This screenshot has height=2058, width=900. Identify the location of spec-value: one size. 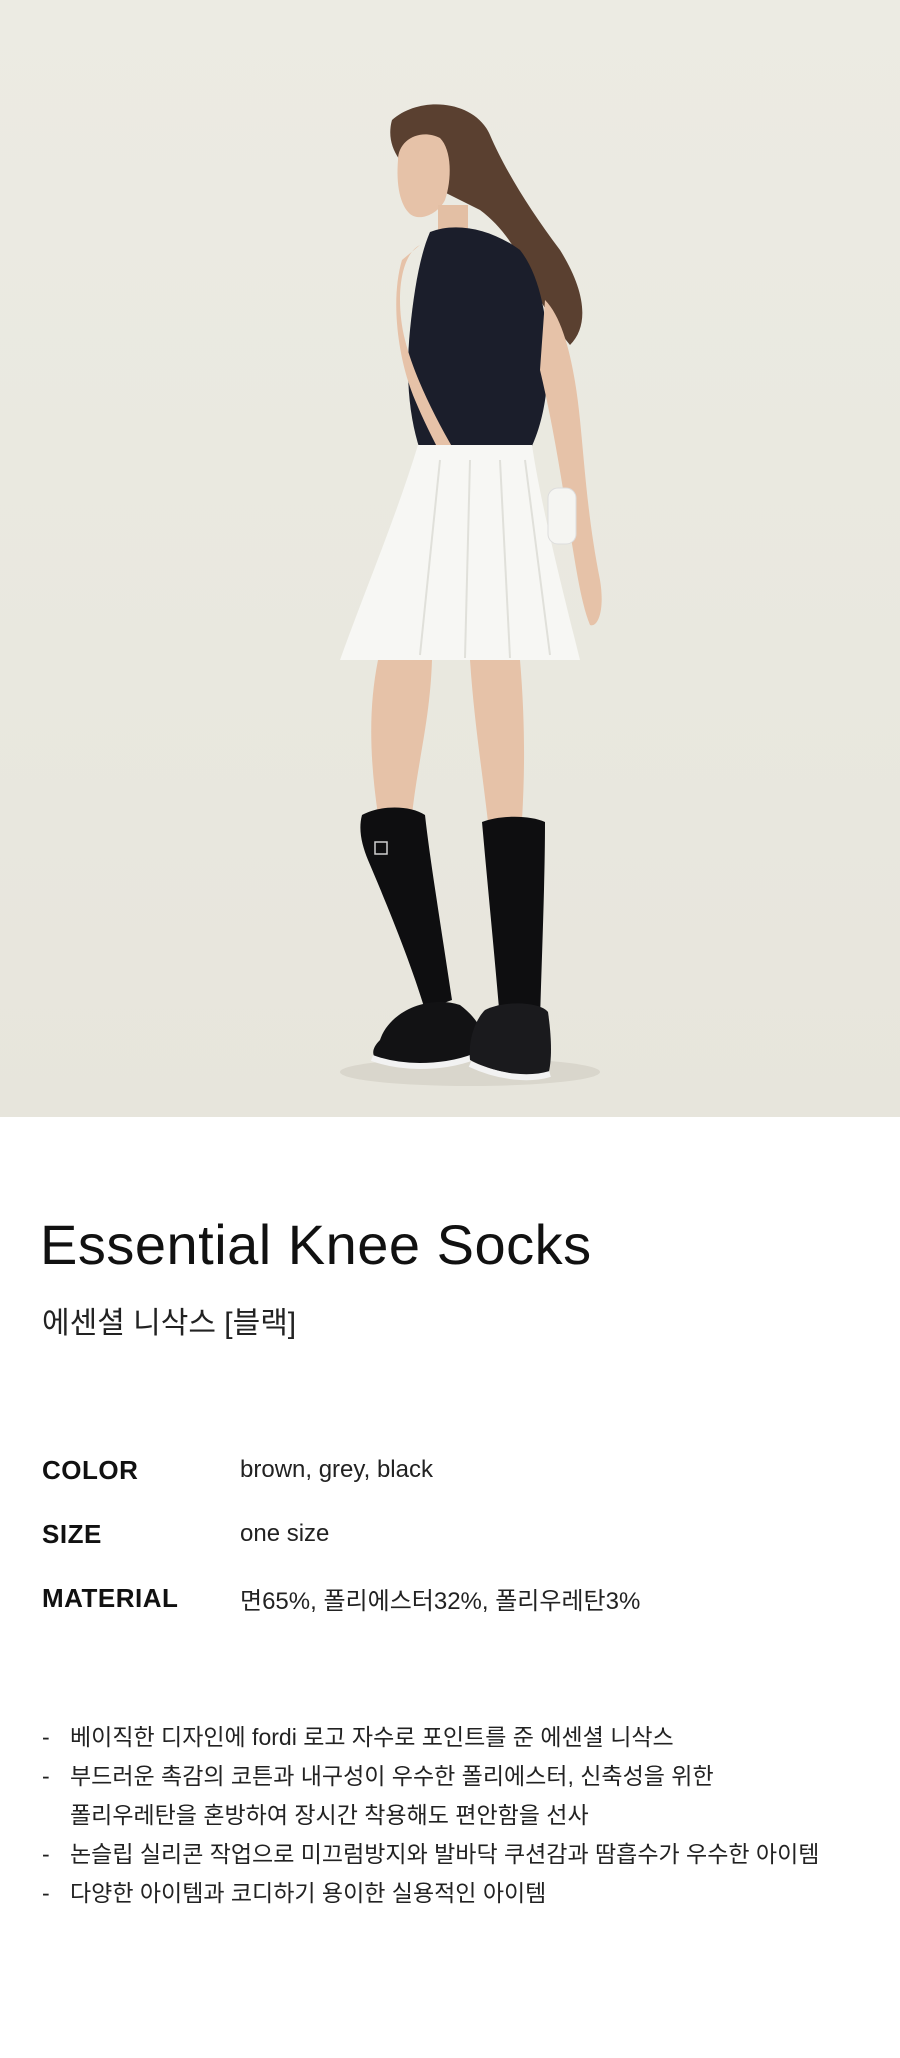
(285, 1533).